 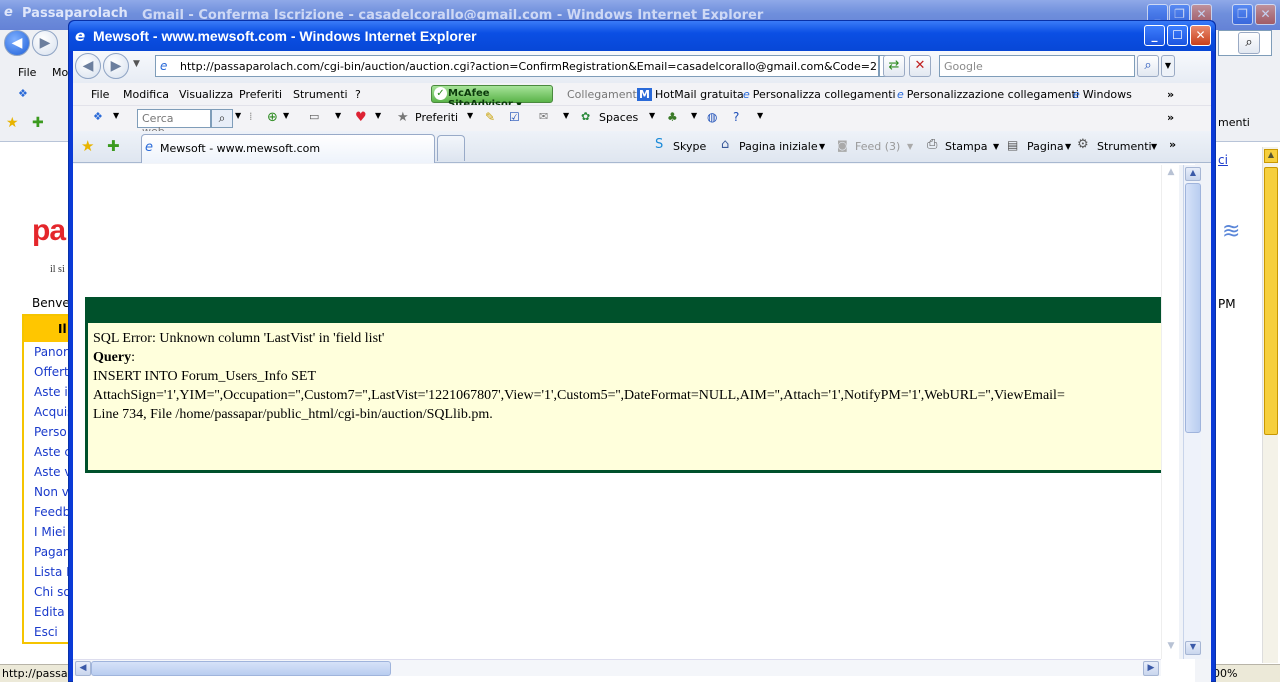 What do you see at coordinates (1083, 144) in the screenshot?
I see `gear-icon: ⚙` at bounding box center [1083, 144].